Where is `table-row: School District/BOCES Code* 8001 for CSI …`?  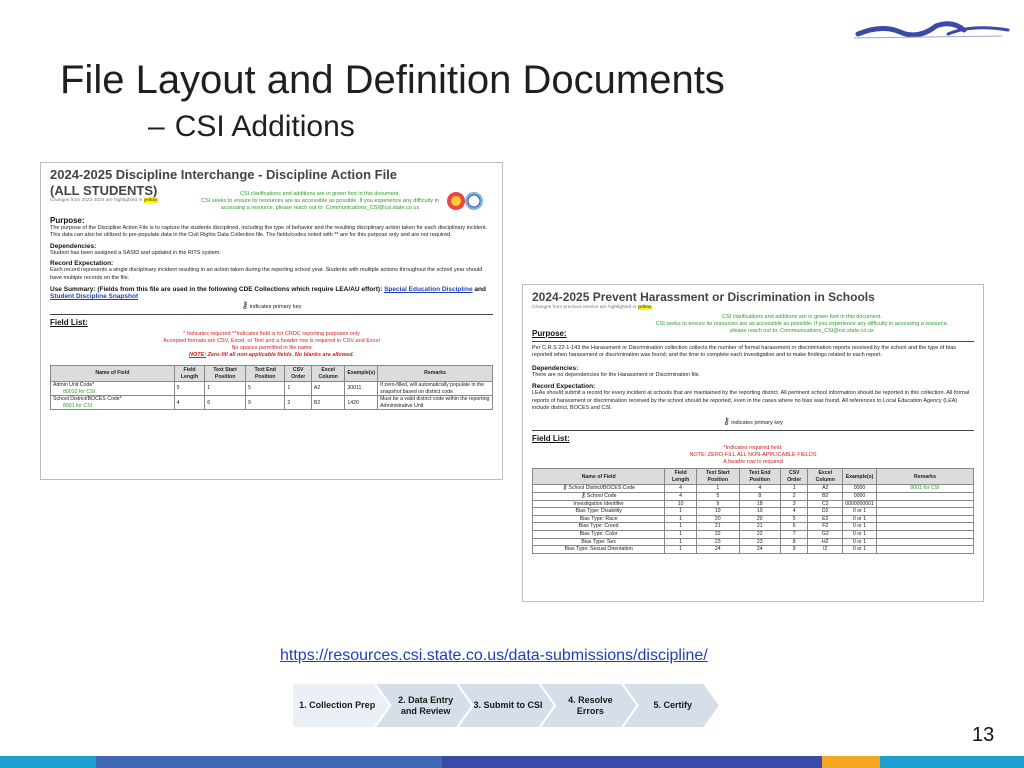
table-row: School District/BOCES Code* 8001 for CSI … is located at coordinates (271, 403).